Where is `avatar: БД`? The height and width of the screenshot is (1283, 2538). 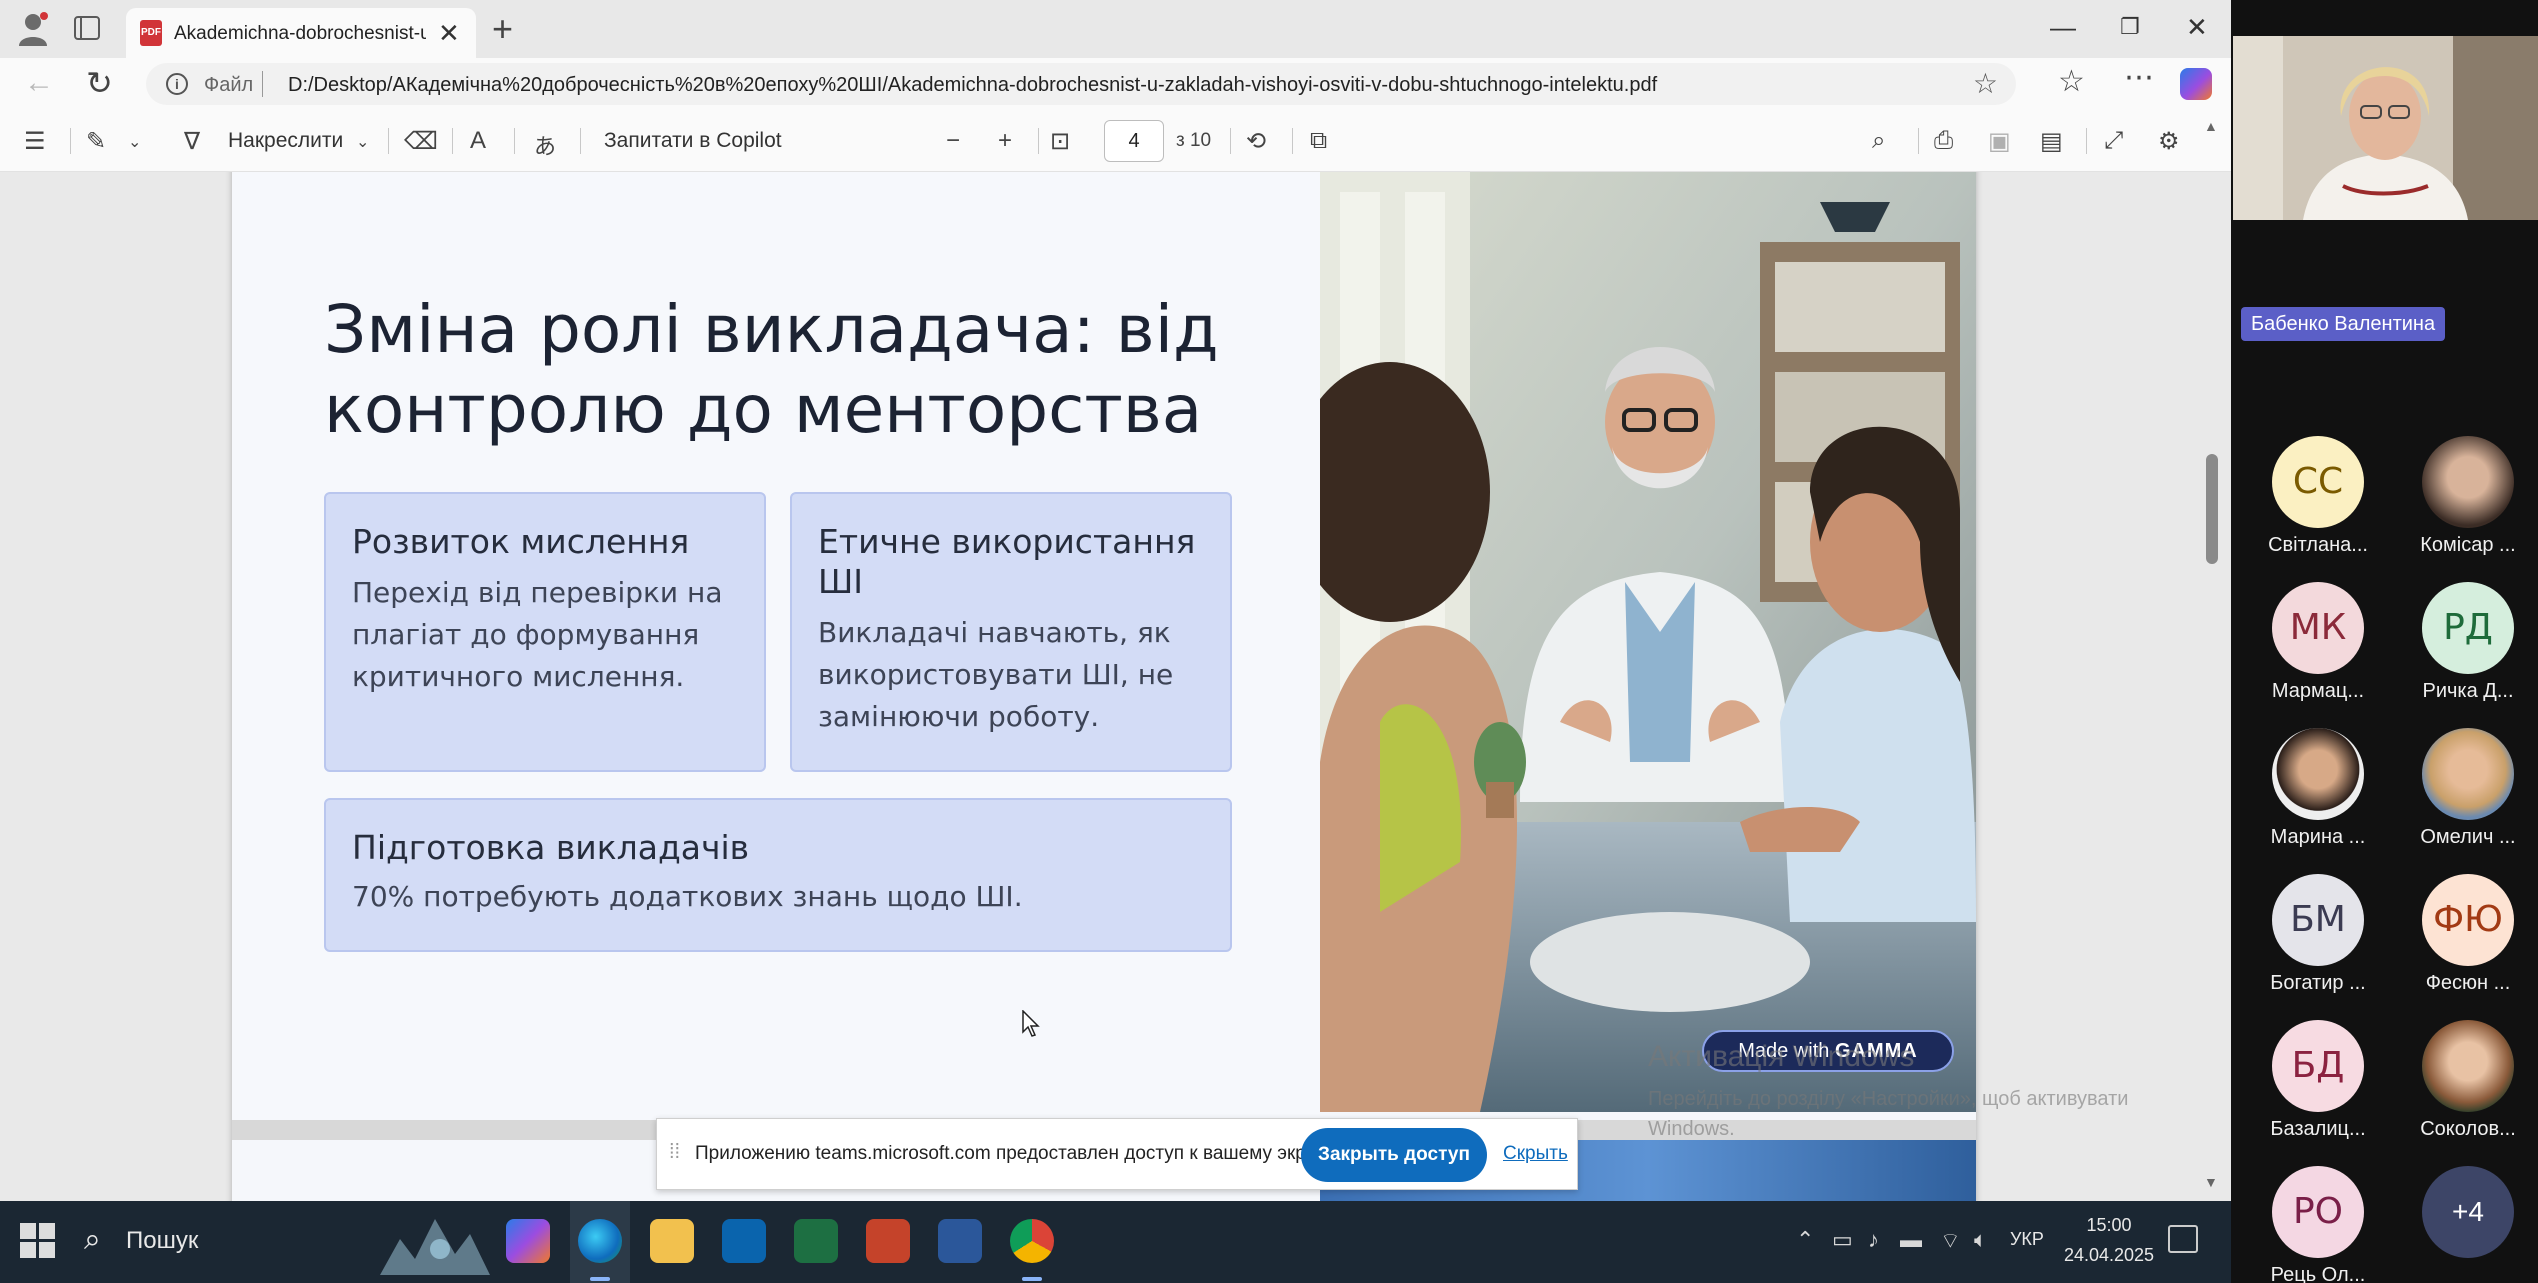 avatar: БД is located at coordinates (2318, 1066).